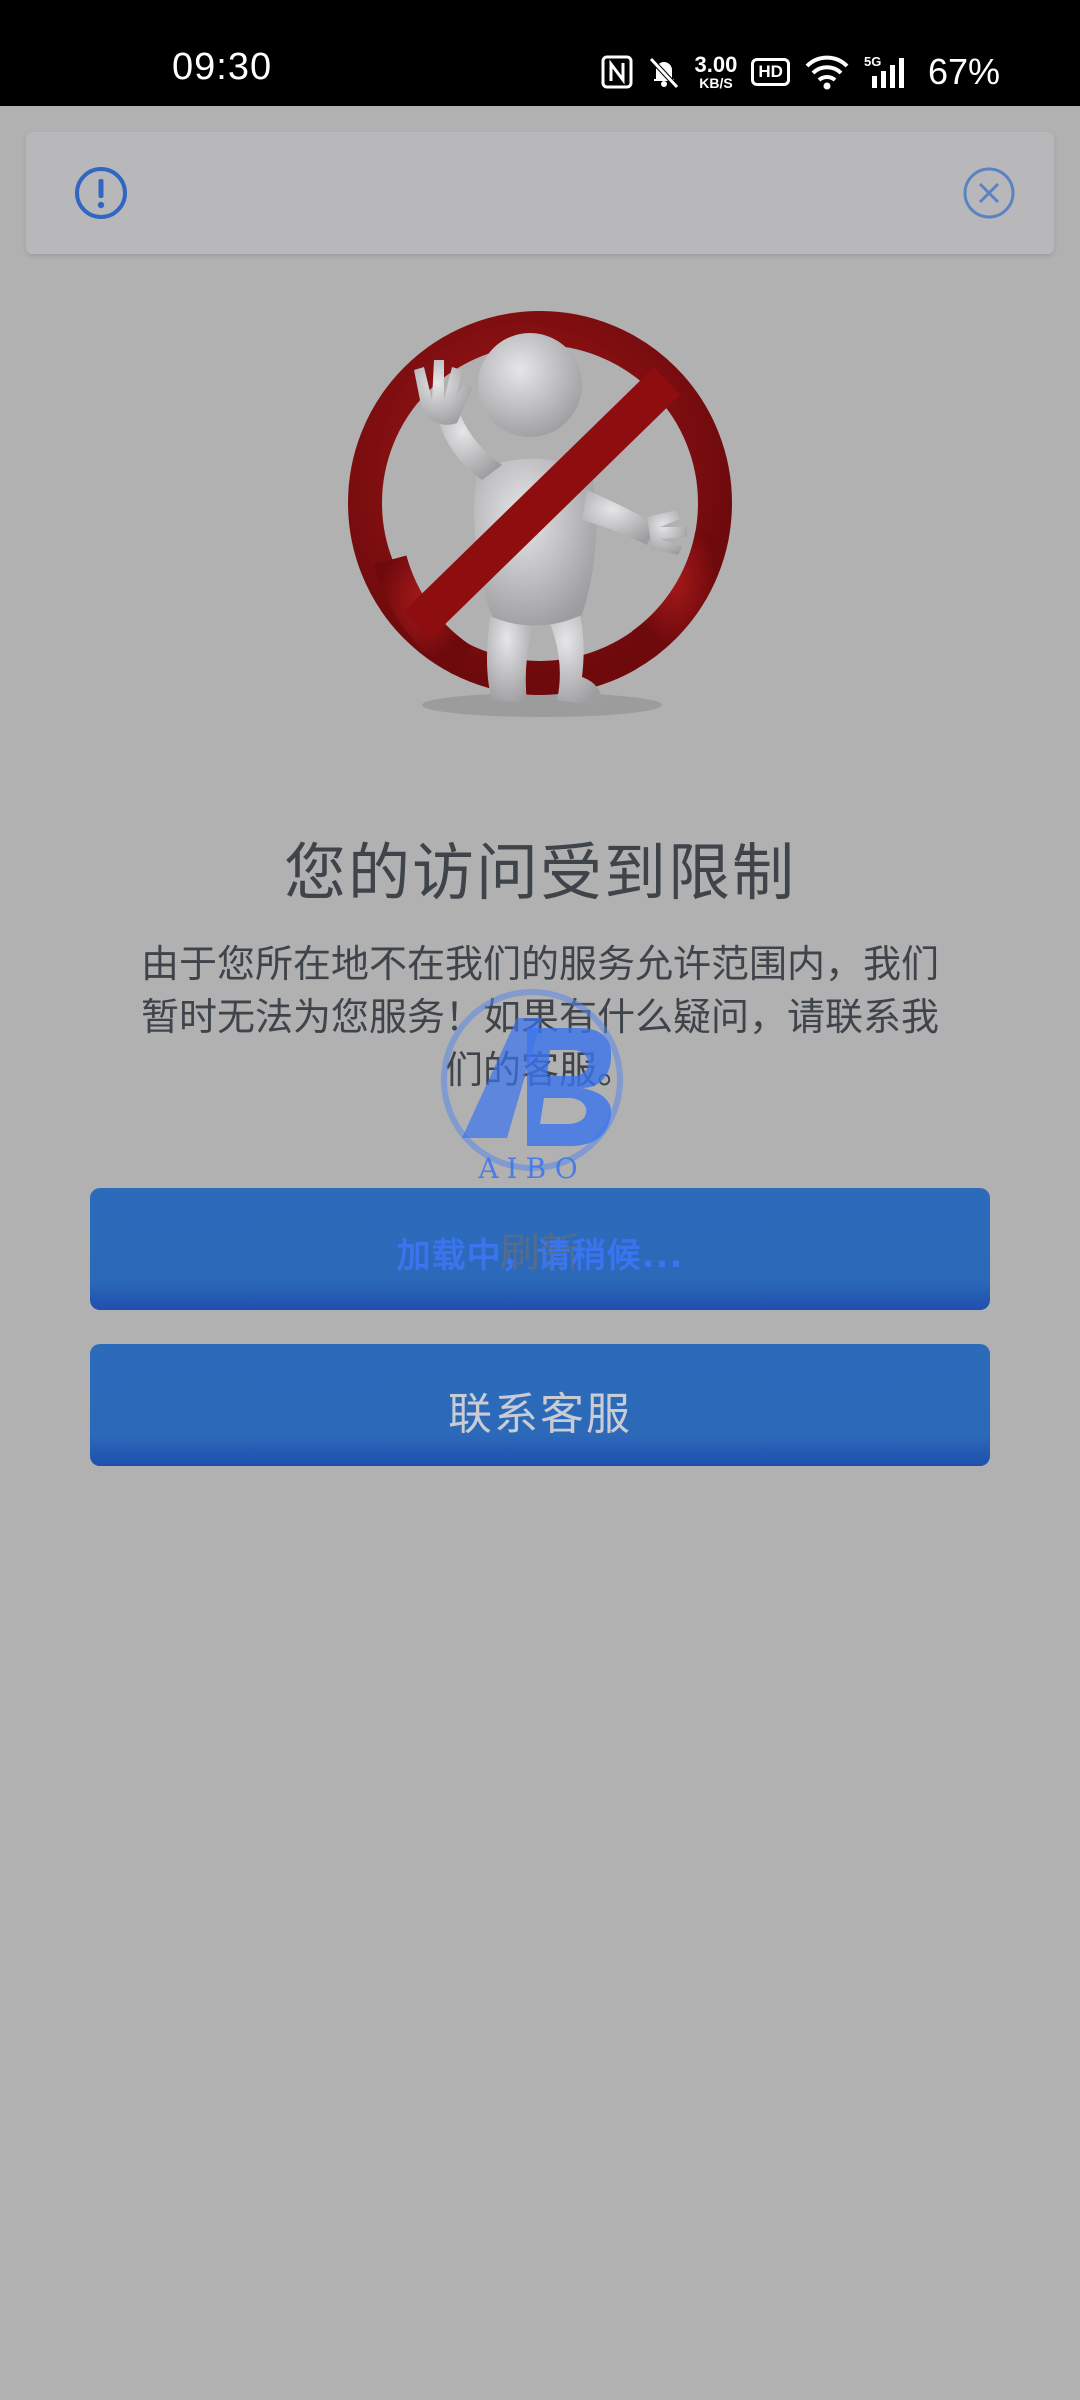  I want to click on battery-level: 67%, so click(963, 71).